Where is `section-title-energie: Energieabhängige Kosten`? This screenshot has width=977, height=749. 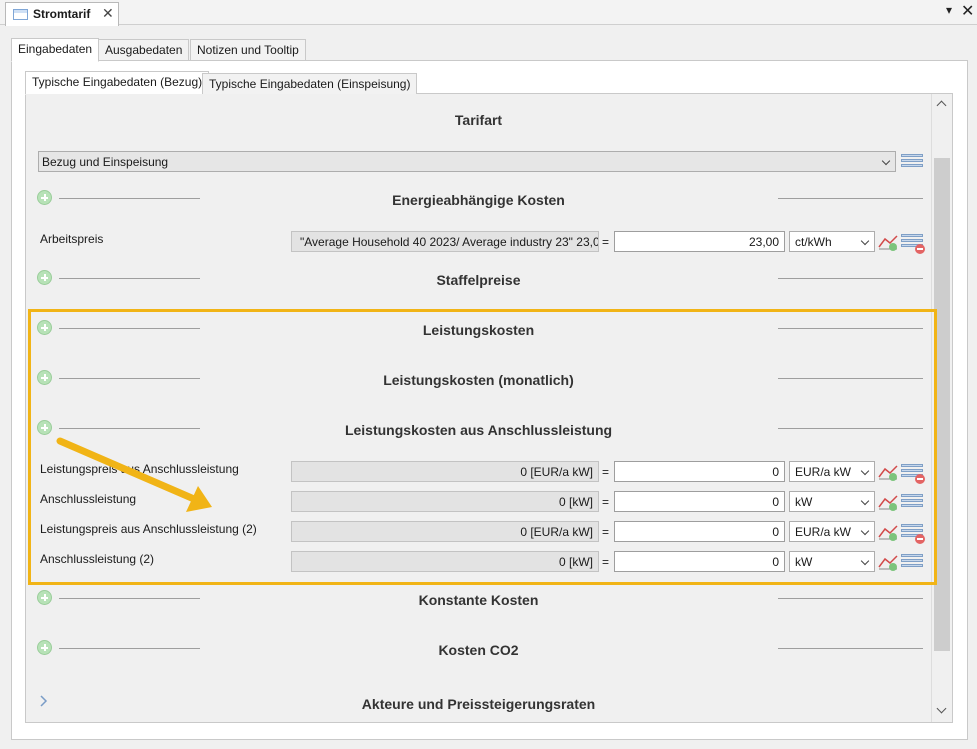
section-title-energie: Energieabhängige Kosten is located at coordinates (478, 200).